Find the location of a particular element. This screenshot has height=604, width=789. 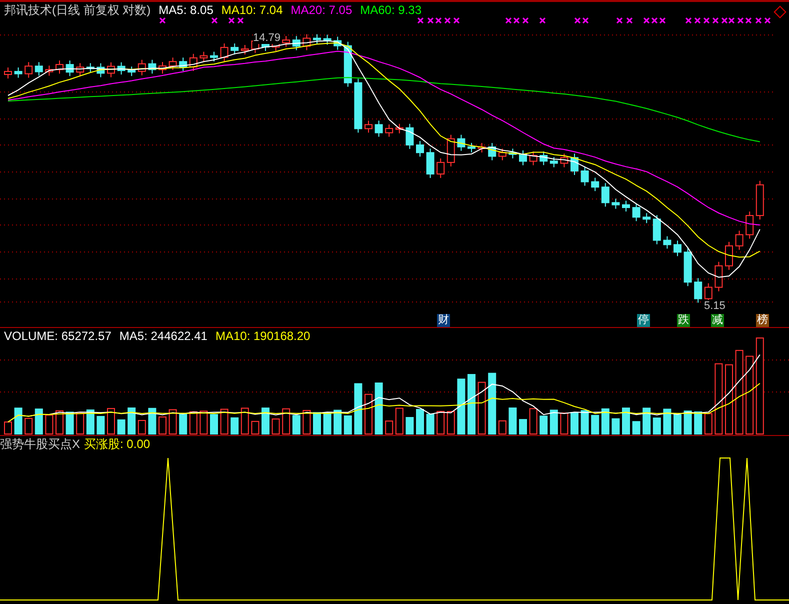

moving-average-value: MA20: 7.05 is located at coordinates (321, 10).